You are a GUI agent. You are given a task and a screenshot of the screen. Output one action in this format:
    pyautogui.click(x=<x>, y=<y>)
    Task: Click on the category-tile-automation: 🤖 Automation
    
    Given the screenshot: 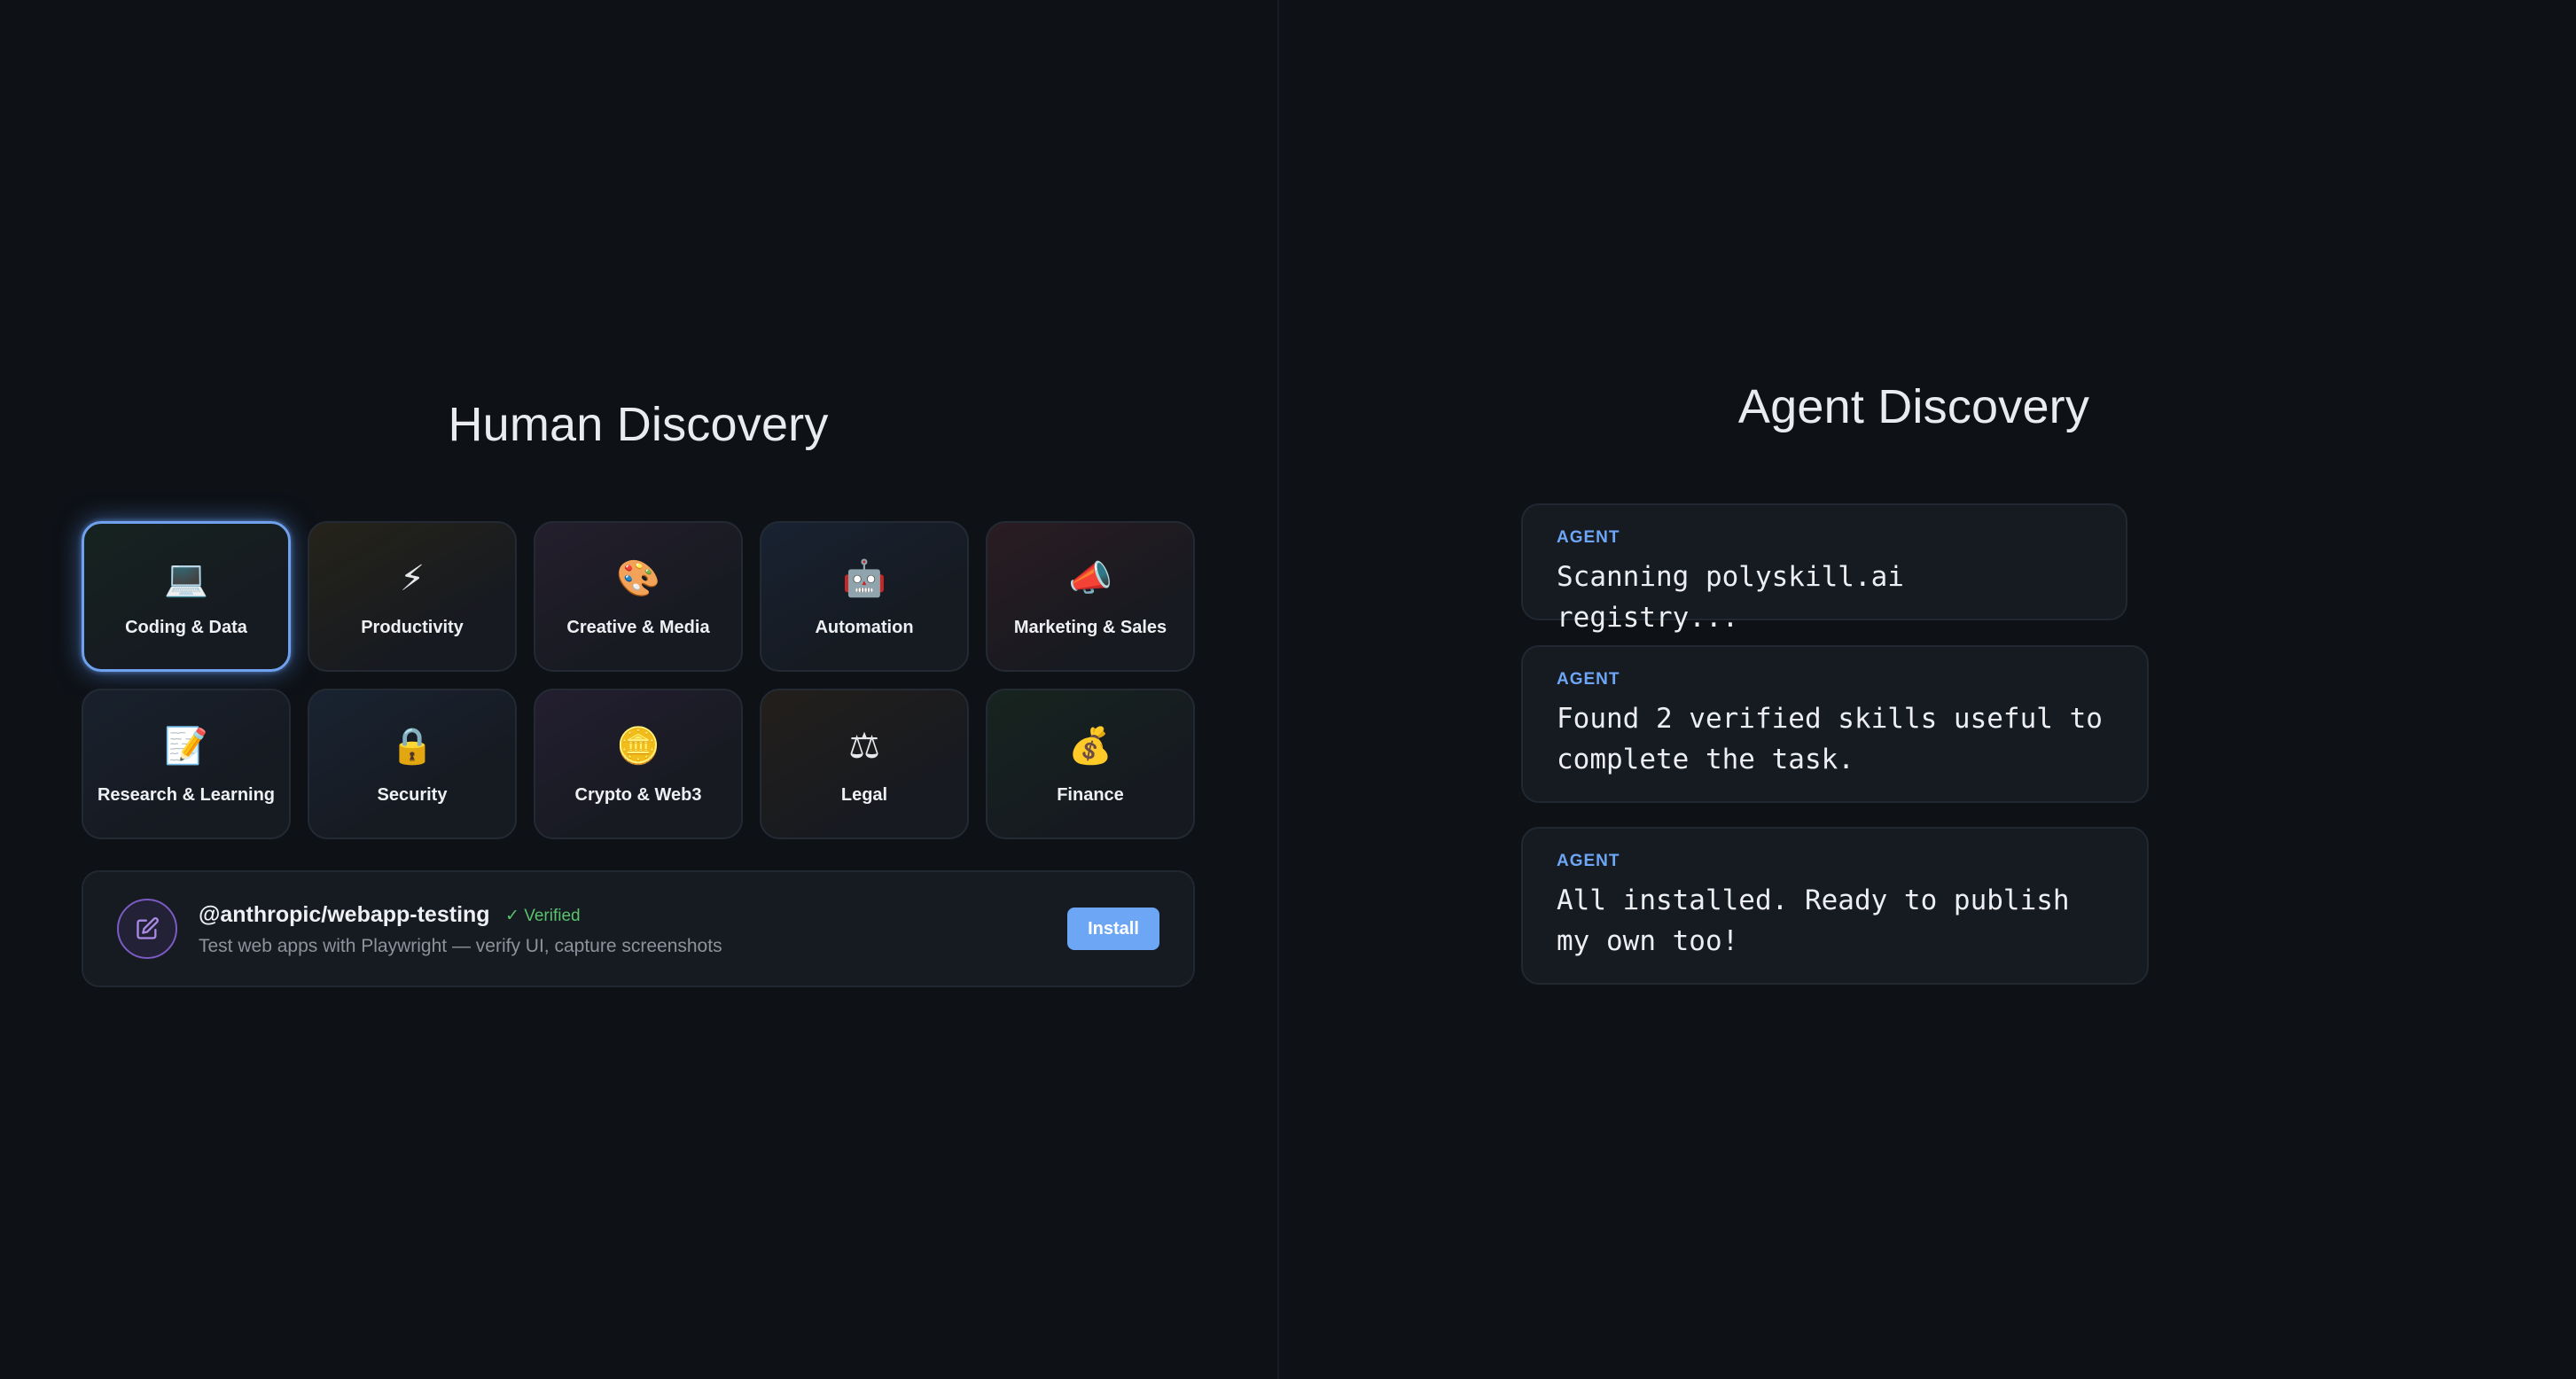 What is the action you would take?
    pyautogui.click(x=864, y=596)
    